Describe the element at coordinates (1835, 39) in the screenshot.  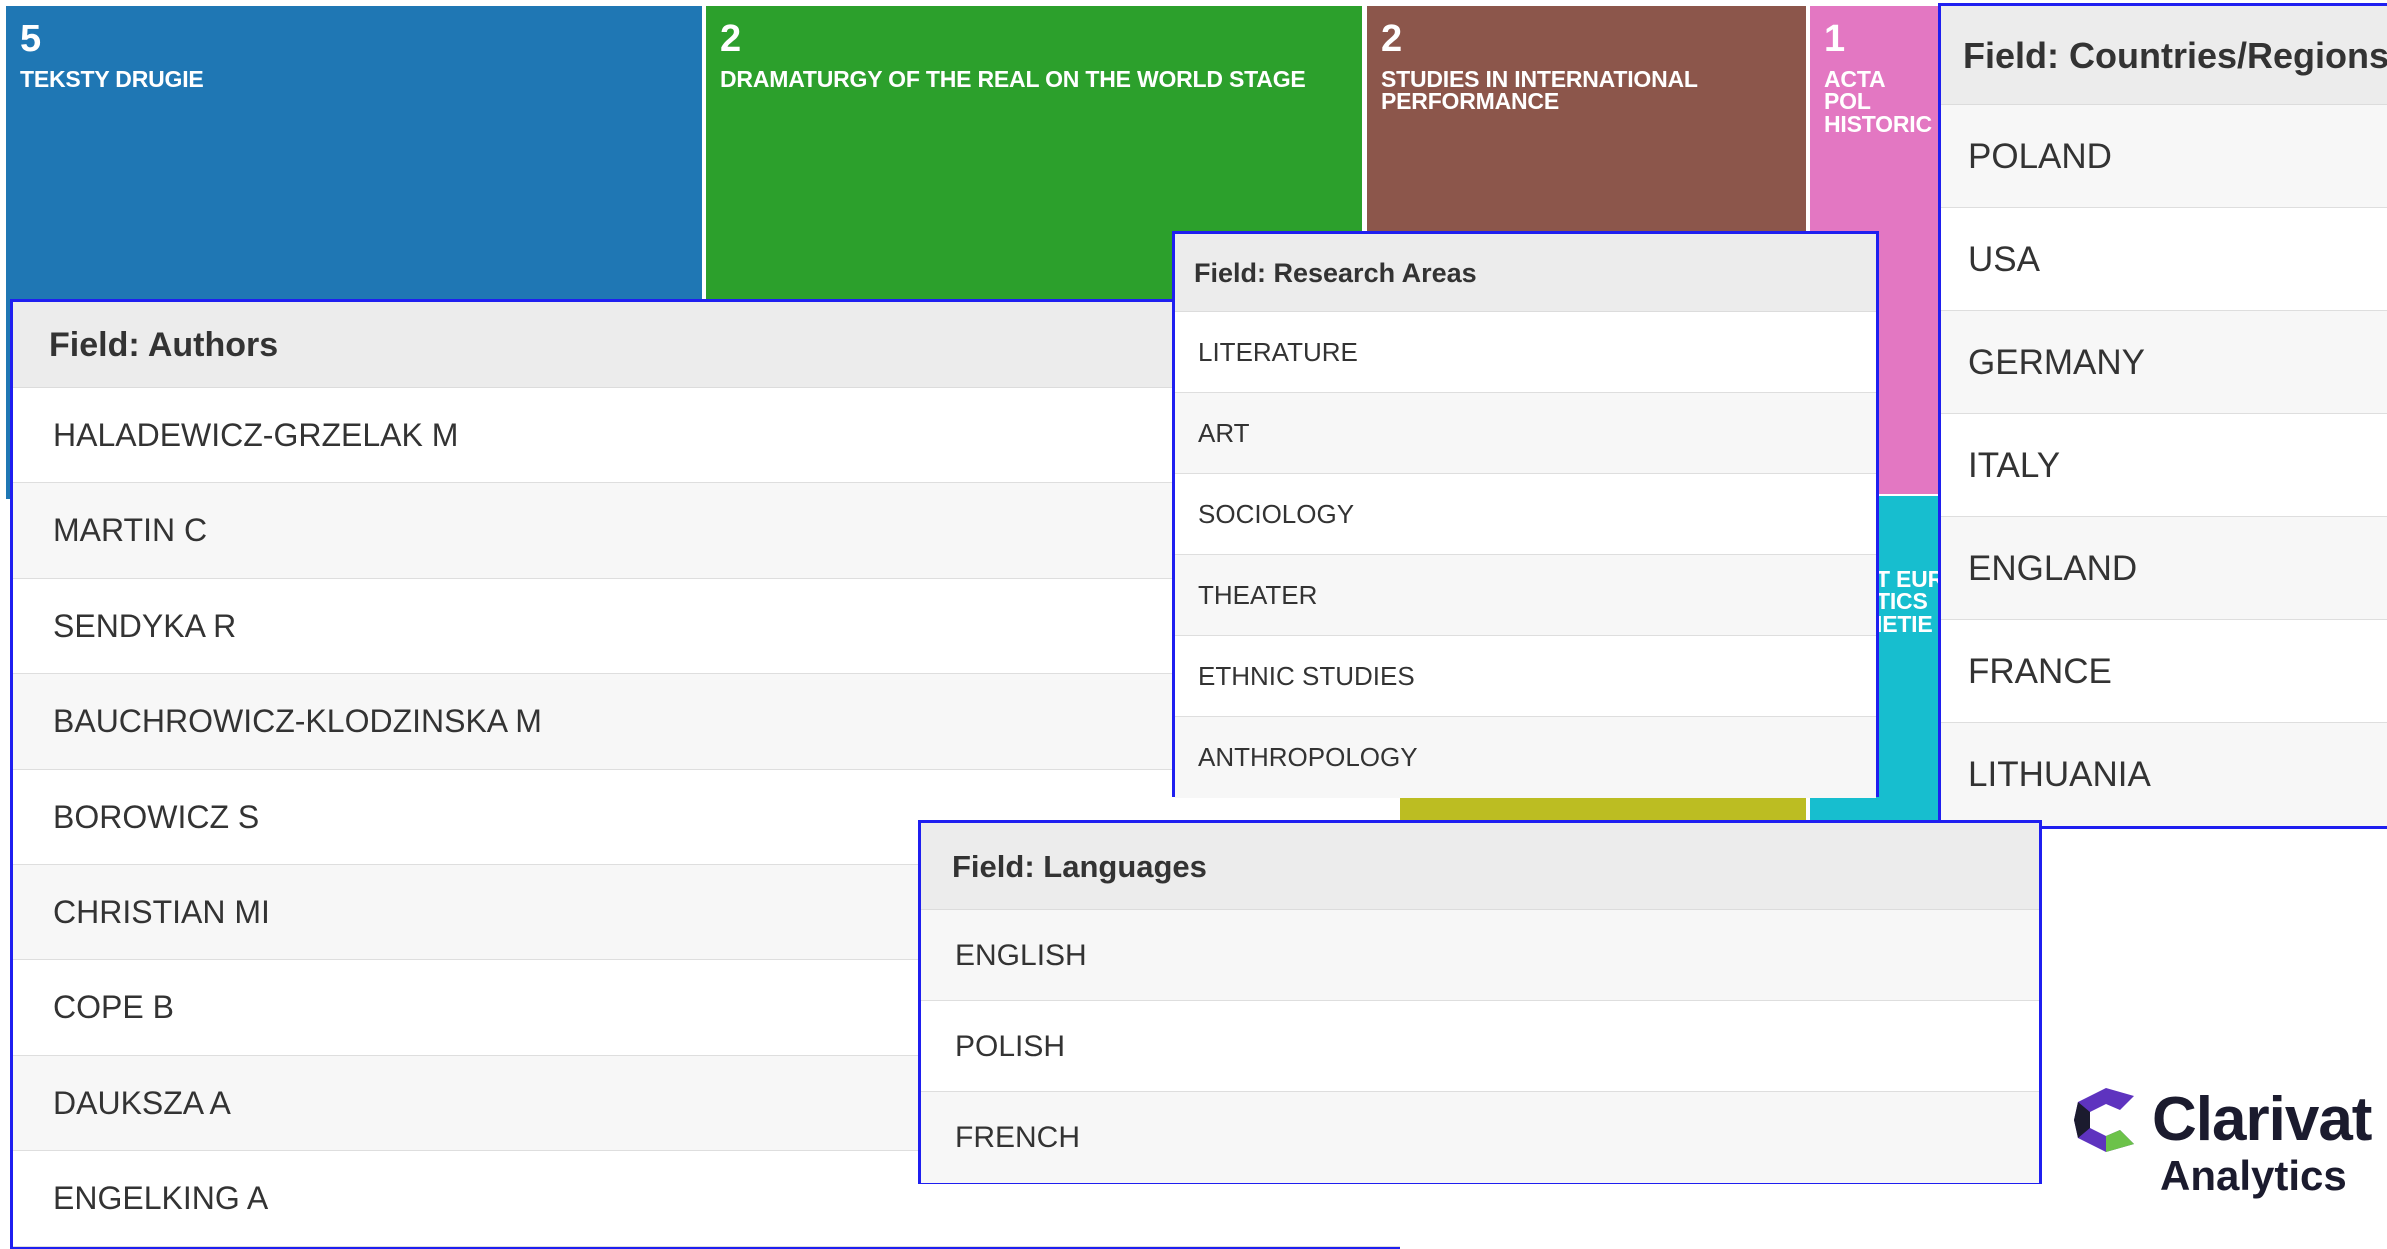
I see `tile-count: 1` at that location.